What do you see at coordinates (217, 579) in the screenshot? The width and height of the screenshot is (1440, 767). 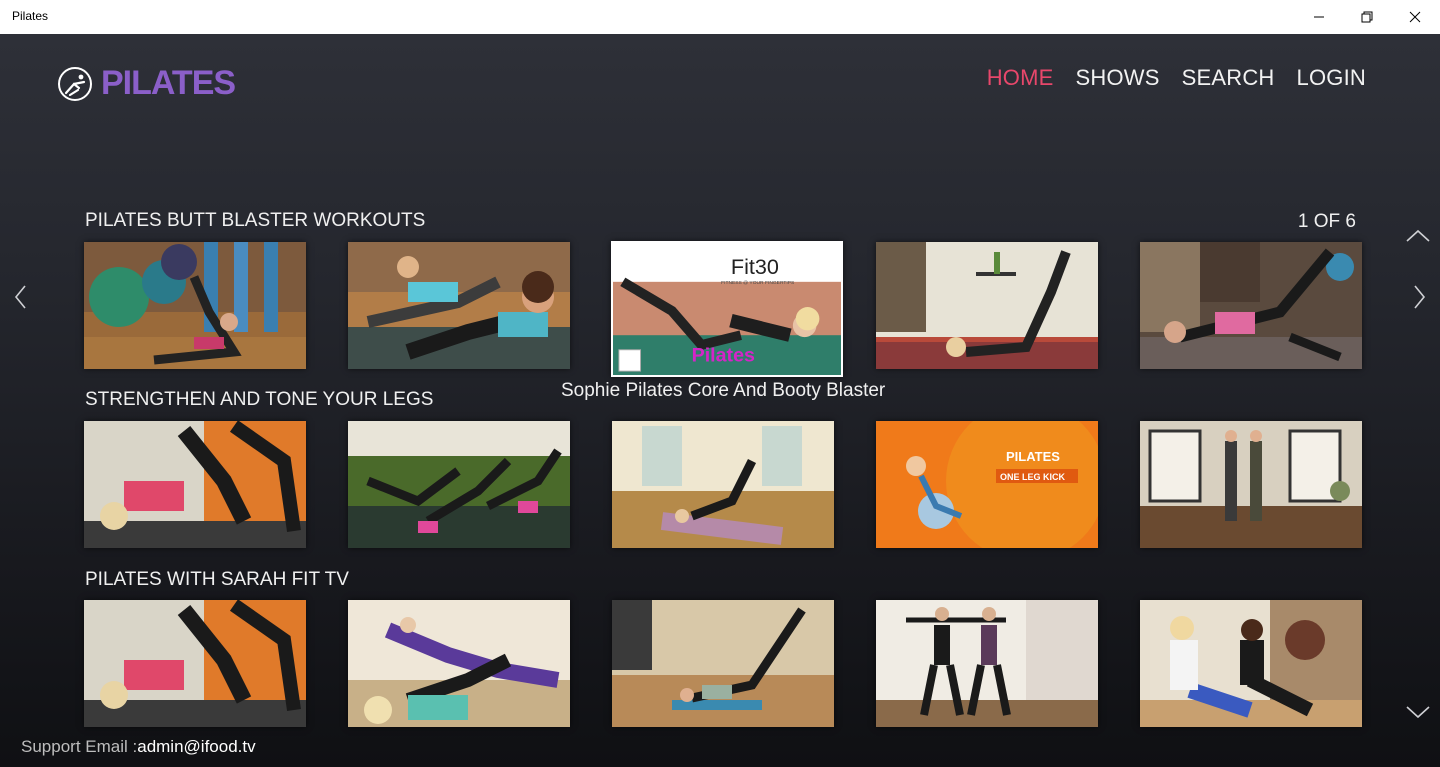 I see `row-title: PILATES WITH SARAH FIT TV` at bounding box center [217, 579].